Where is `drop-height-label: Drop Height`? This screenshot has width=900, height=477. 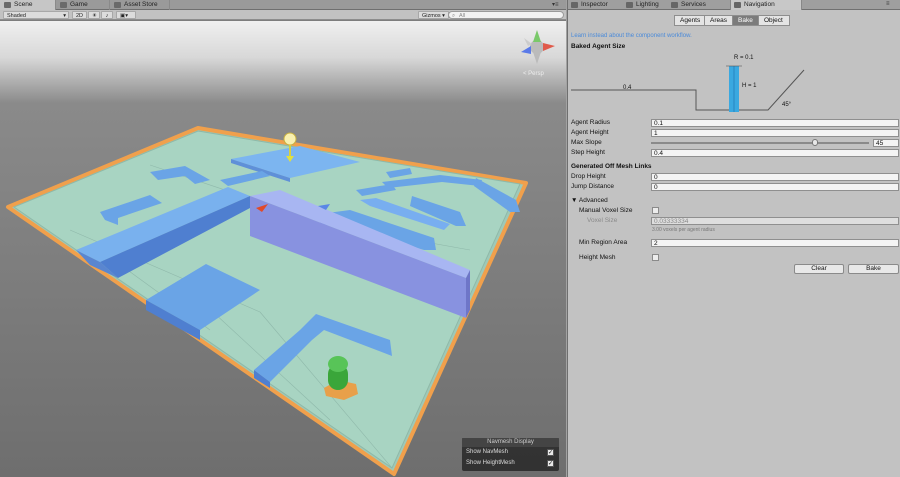 drop-height-label: Drop Height is located at coordinates (588, 176).